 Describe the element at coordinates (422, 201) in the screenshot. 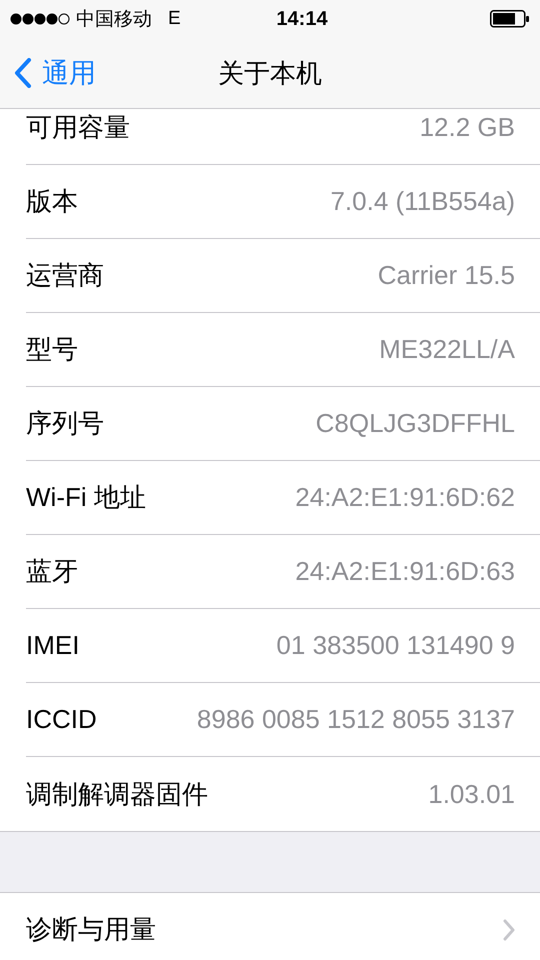

I see `row-value: 7.0.4 (11B554a)` at that location.